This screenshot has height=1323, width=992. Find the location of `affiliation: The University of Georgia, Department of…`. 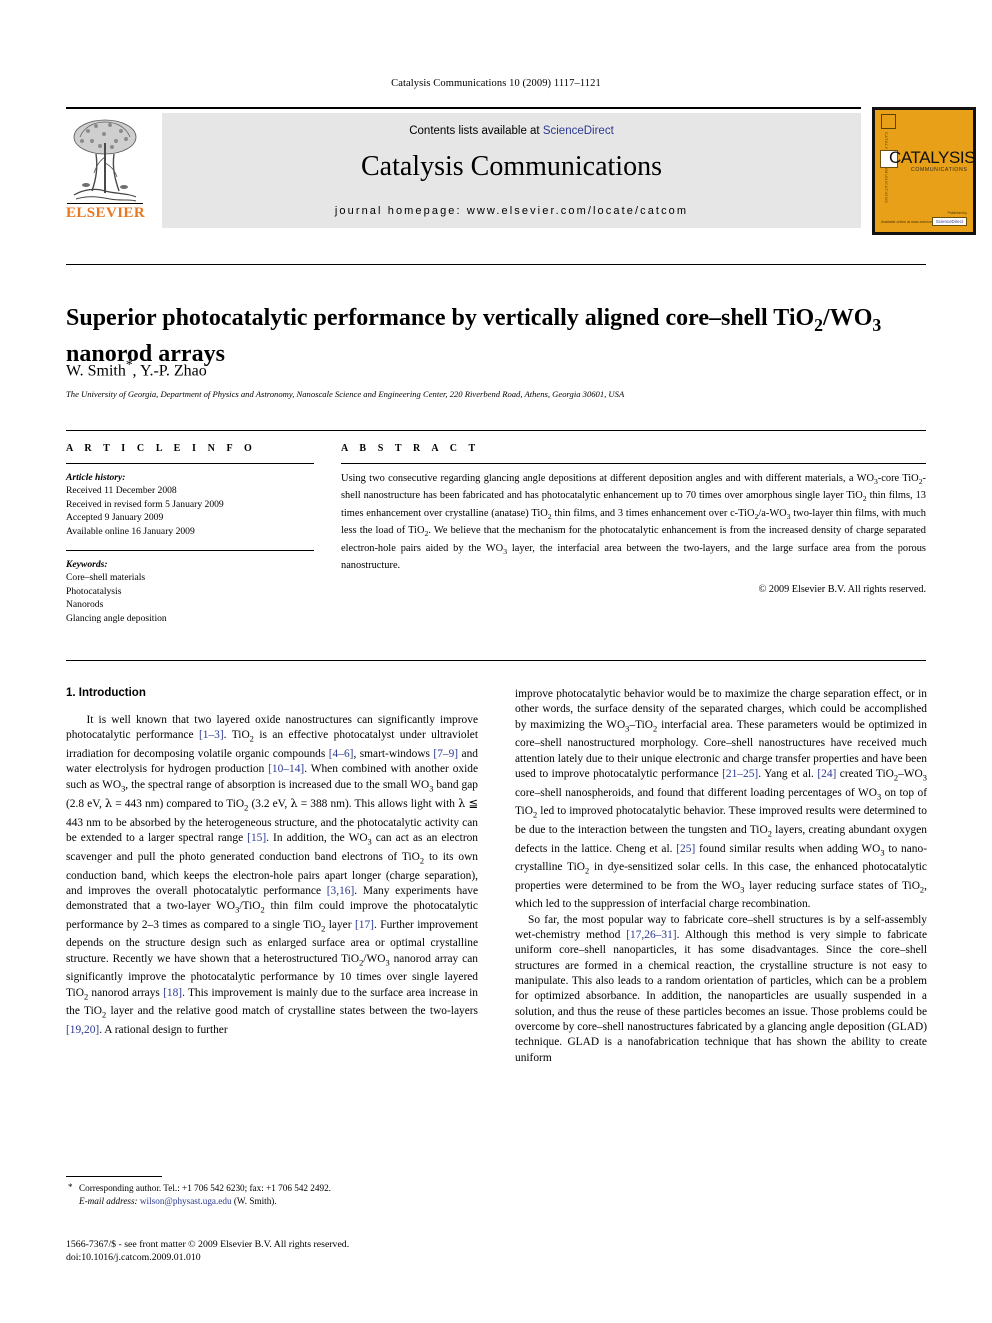

affiliation: The University of Georgia, Department of… is located at coordinates (345, 394).